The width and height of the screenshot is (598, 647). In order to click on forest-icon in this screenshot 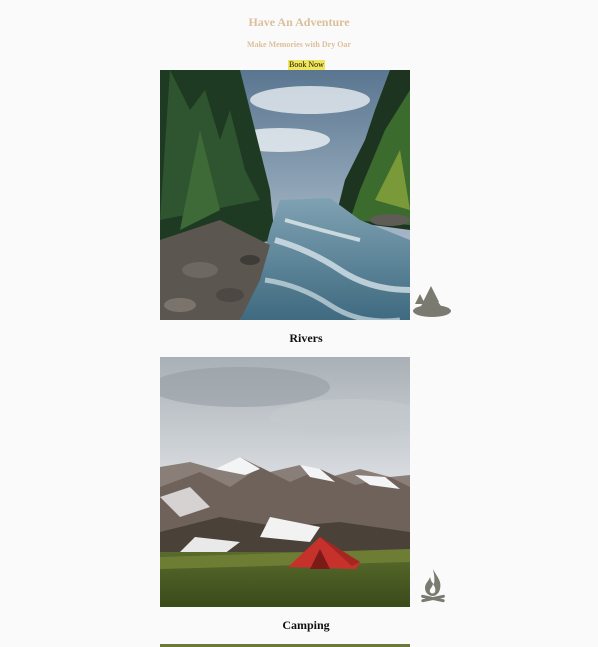, I will do `click(432, 304)`.